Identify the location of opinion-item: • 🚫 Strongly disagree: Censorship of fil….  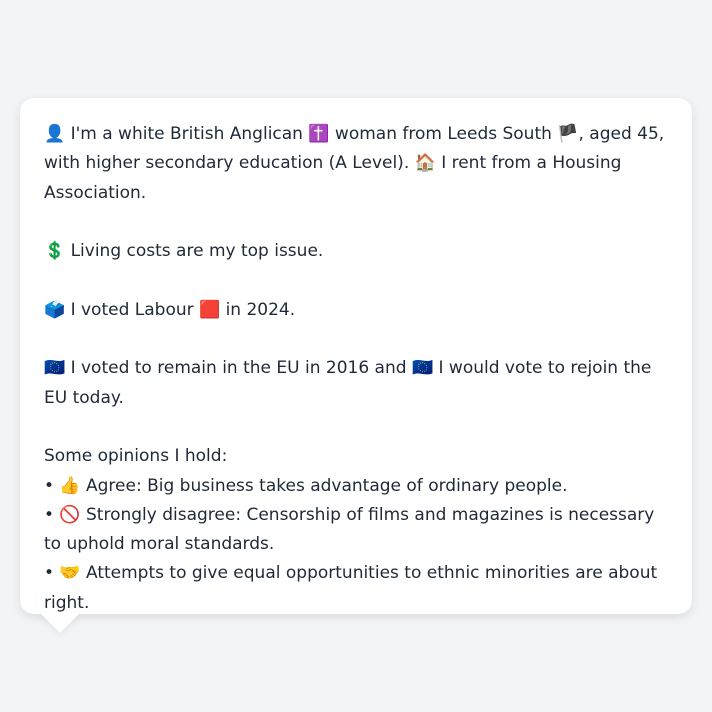
(349, 529).